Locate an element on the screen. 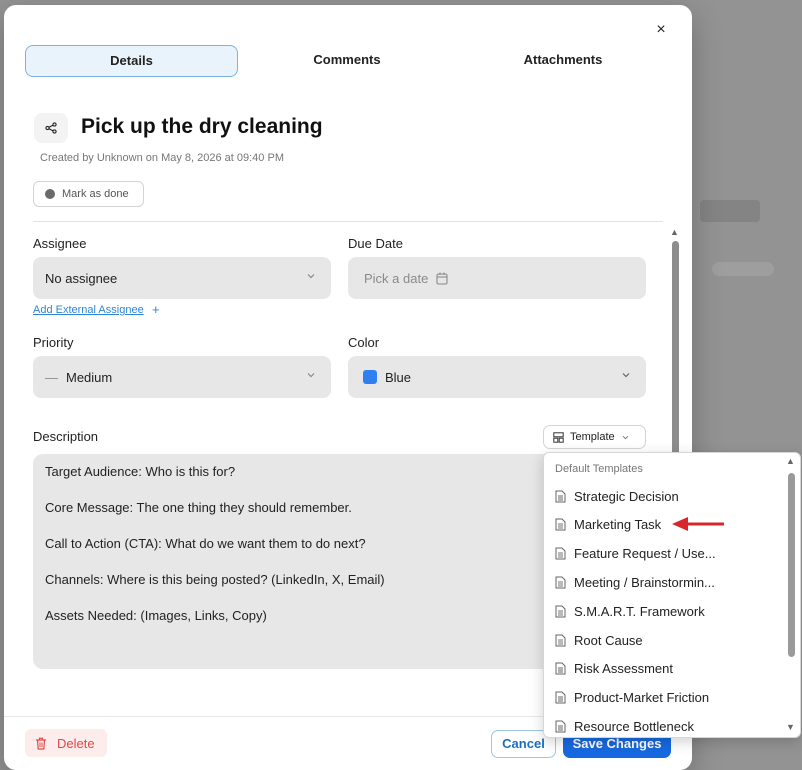  priority-select: — Medium is located at coordinates (182, 377).